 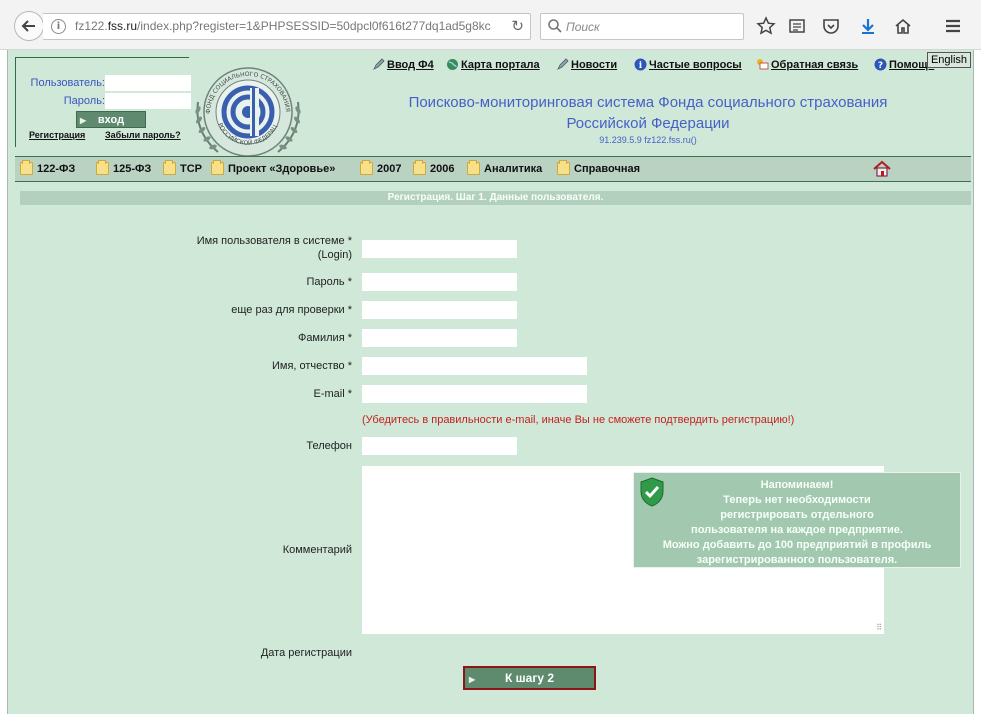 What do you see at coordinates (311, 366) in the screenshot?
I see `name-label: Имя, отчество *` at bounding box center [311, 366].